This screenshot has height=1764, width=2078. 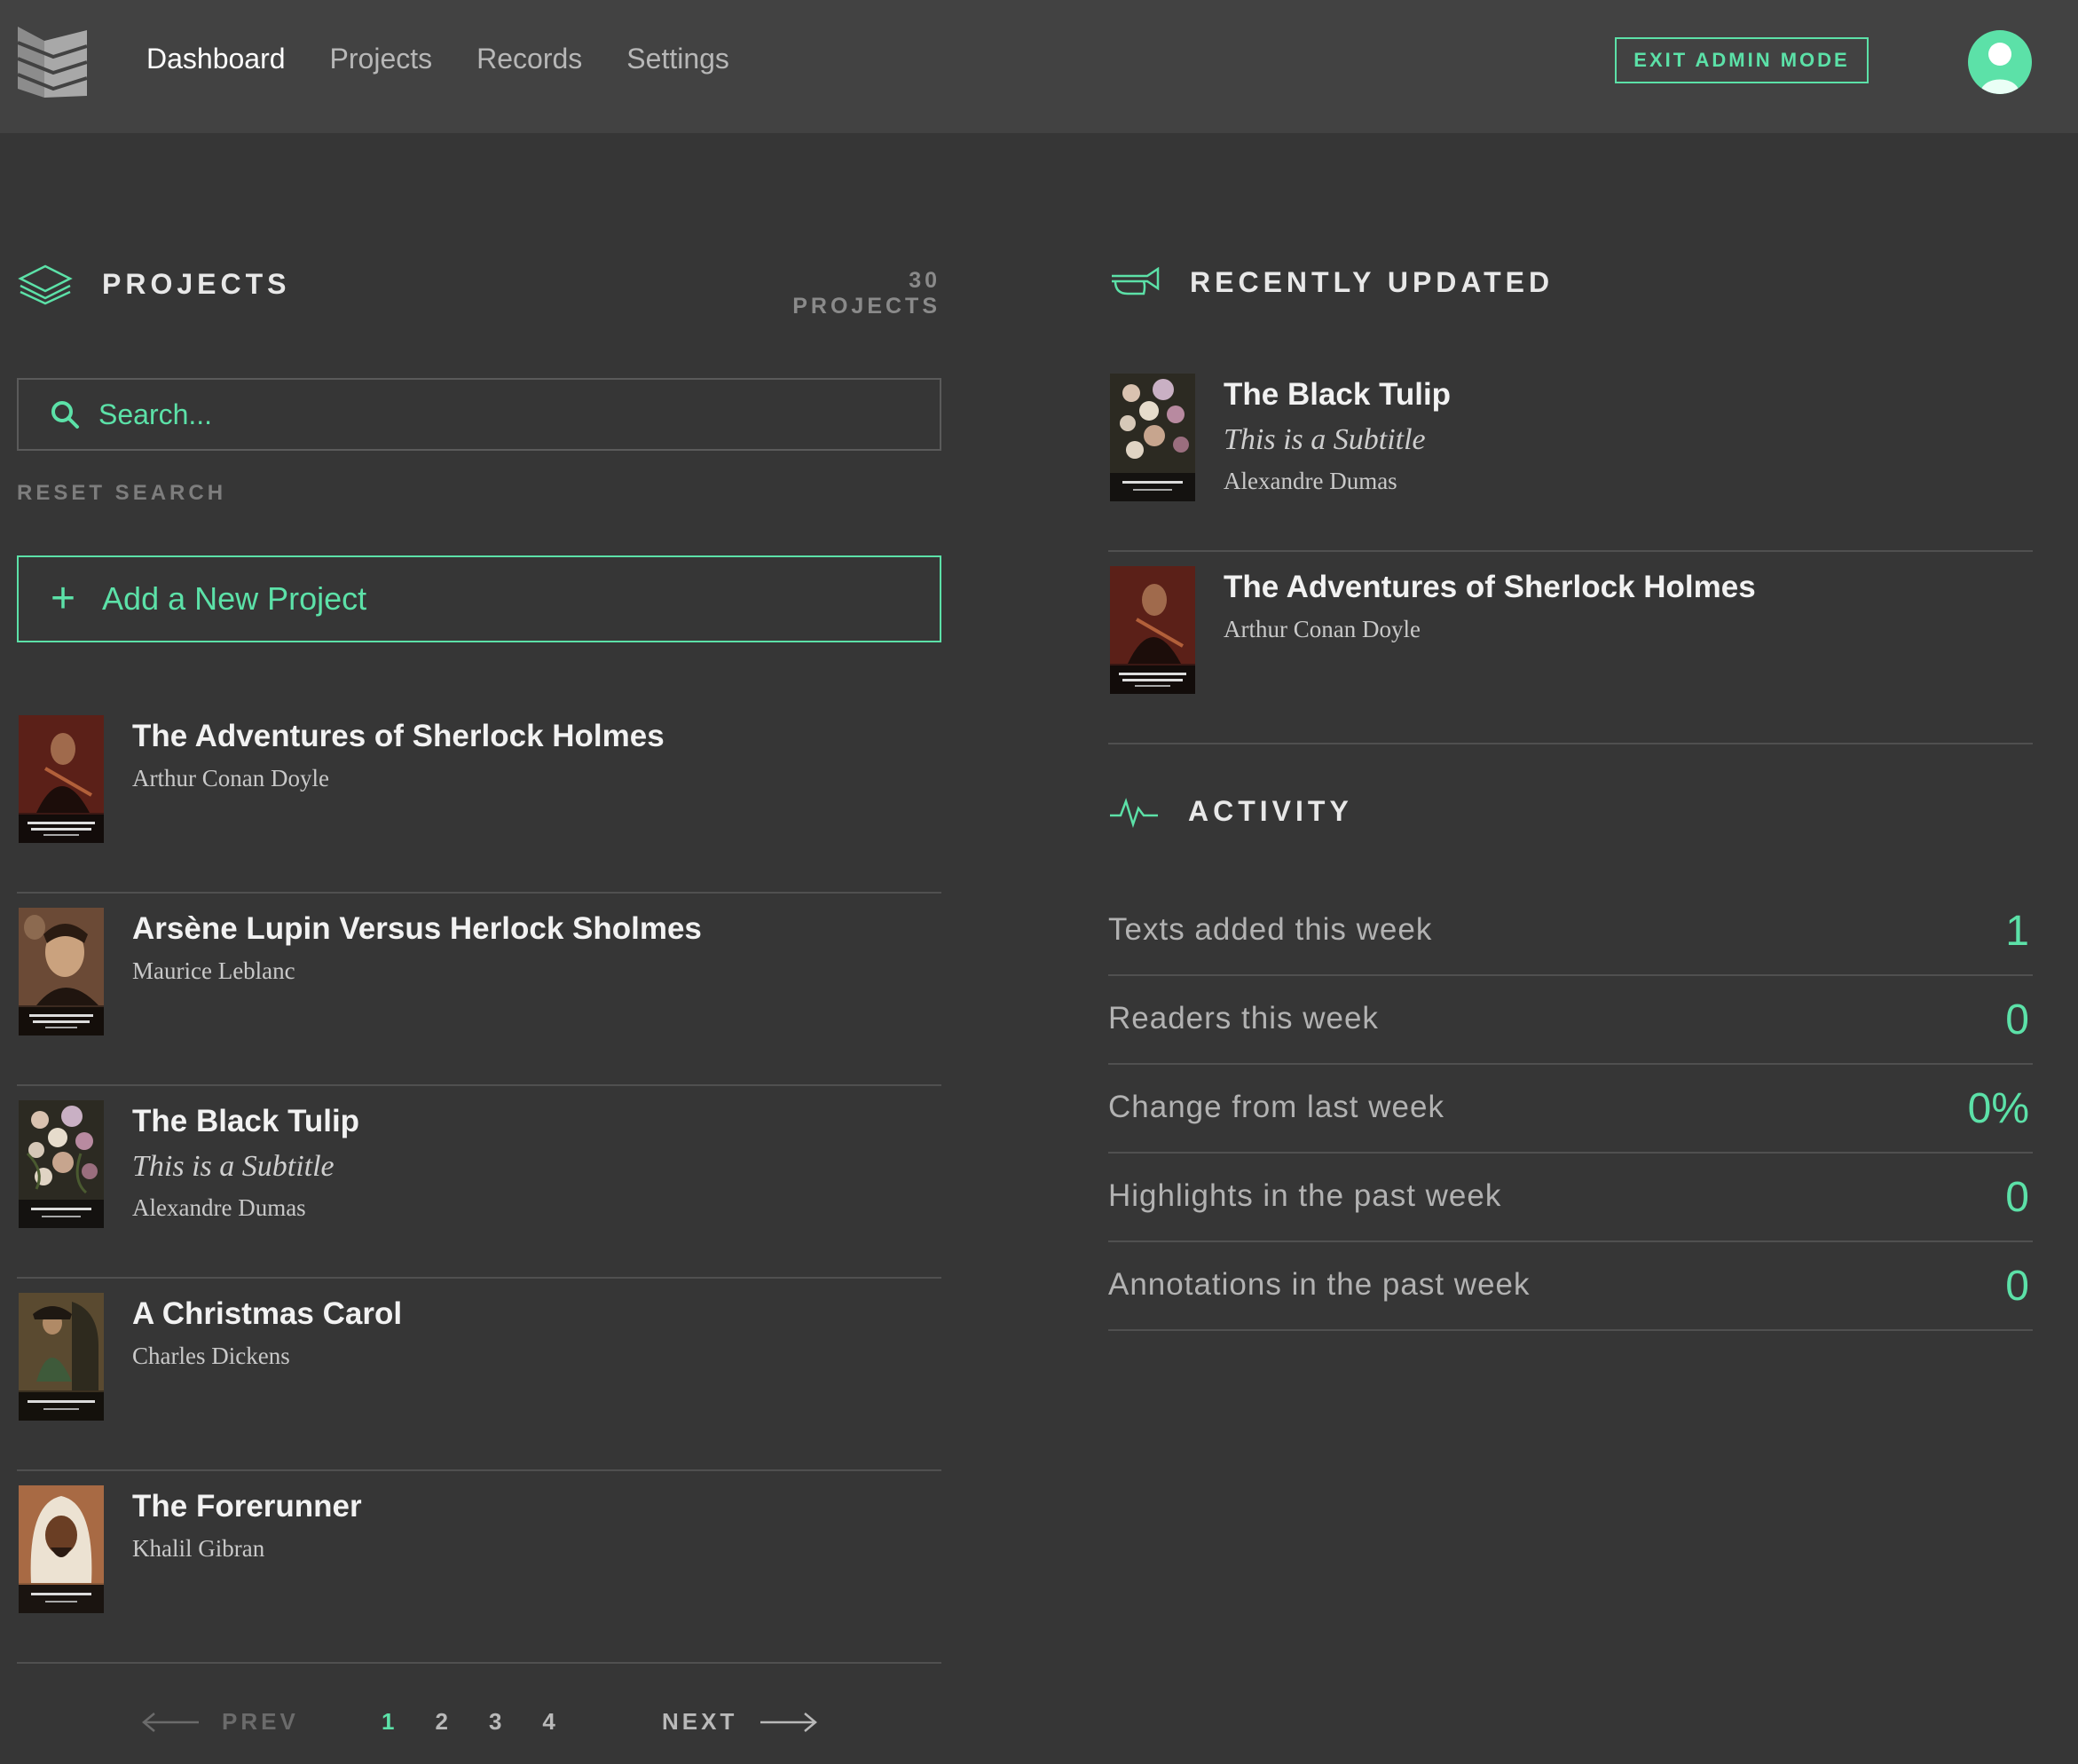 What do you see at coordinates (388, 1722) in the screenshot?
I see `page-number: 1` at bounding box center [388, 1722].